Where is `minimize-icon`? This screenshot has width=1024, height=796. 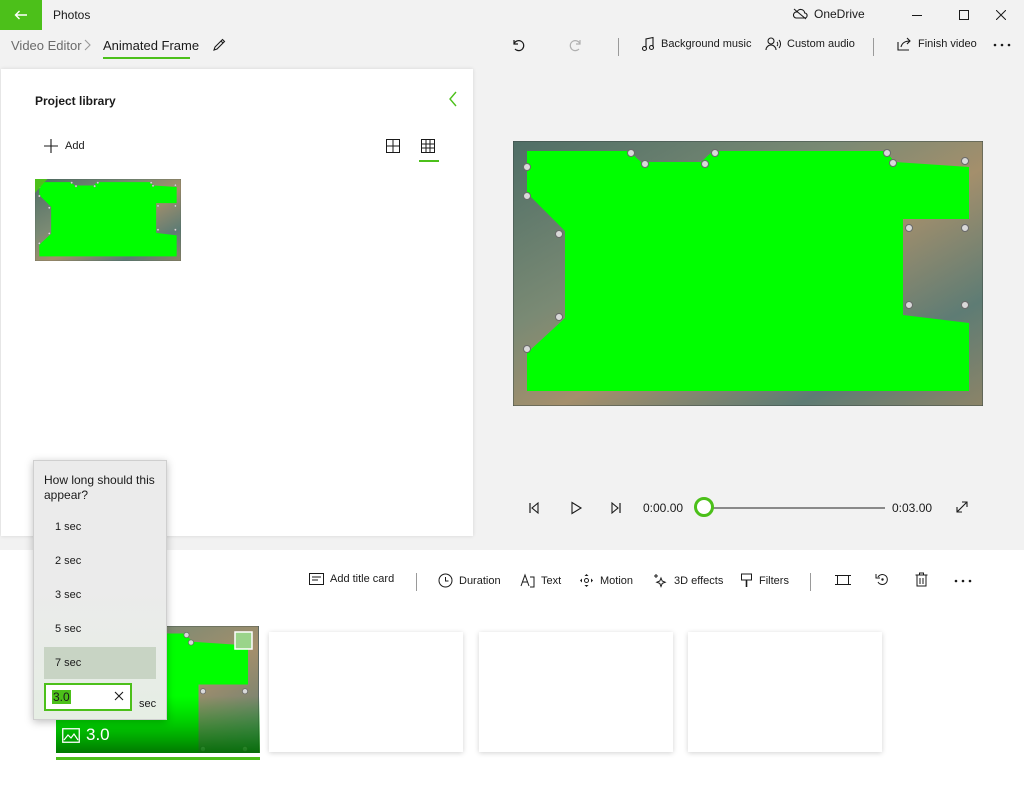 minimize-icon is located at coordinates (917, 15).